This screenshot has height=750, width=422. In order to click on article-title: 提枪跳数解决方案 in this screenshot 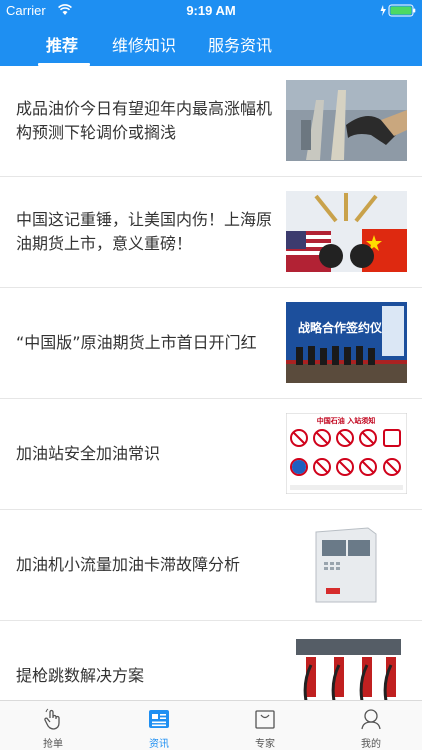, I will do `click(80, 675)`.